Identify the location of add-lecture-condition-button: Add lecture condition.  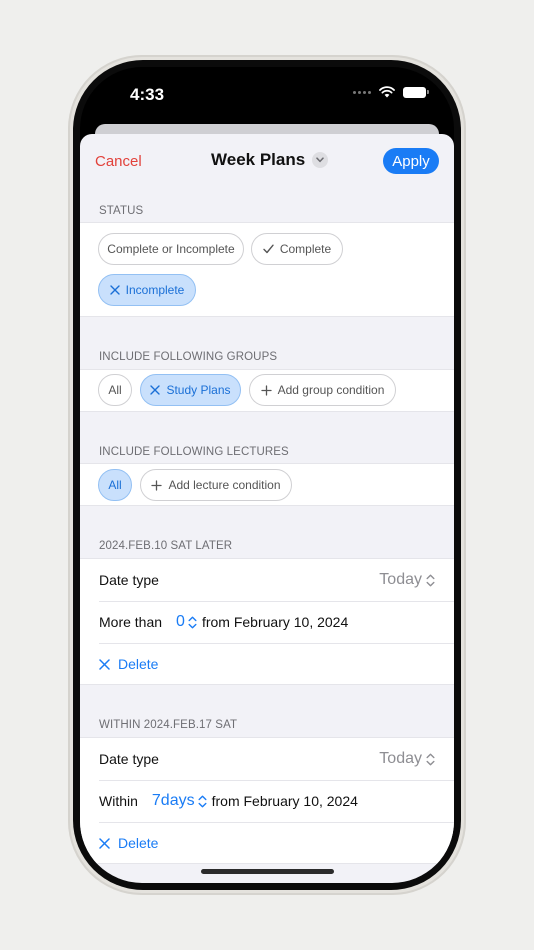
(216, 485).